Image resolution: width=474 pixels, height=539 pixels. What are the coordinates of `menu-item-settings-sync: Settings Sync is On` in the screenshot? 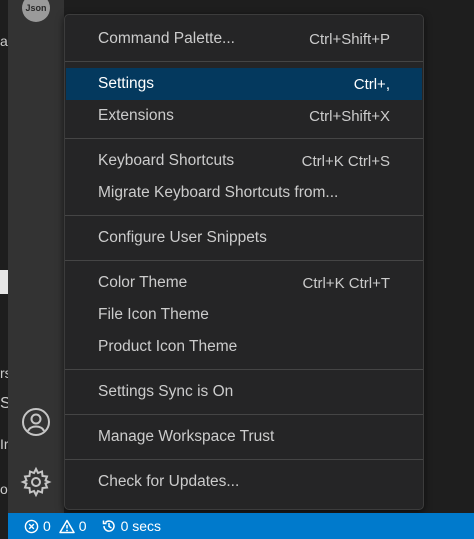 It's located at (244, 392).